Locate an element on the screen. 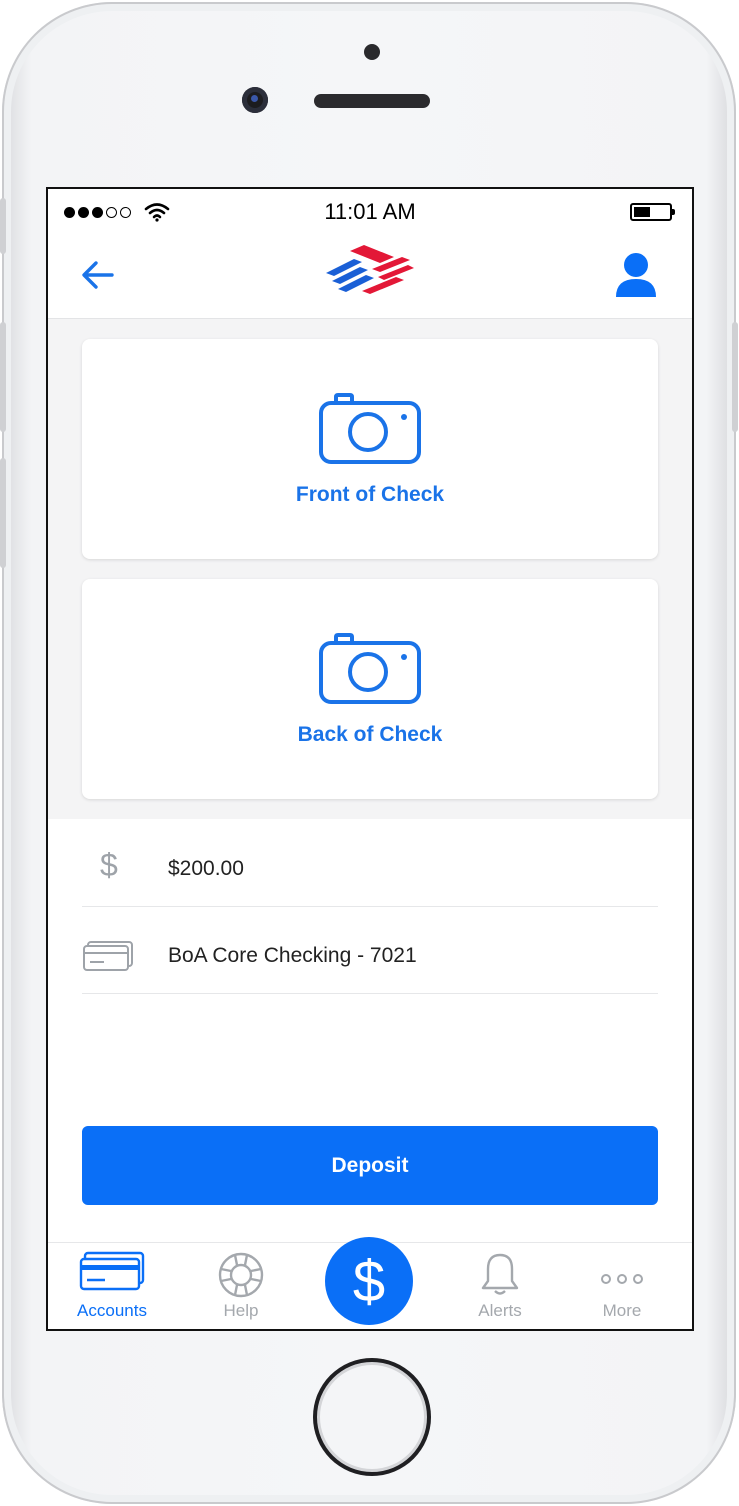  nav-bar is located at coordinates (370, 276).